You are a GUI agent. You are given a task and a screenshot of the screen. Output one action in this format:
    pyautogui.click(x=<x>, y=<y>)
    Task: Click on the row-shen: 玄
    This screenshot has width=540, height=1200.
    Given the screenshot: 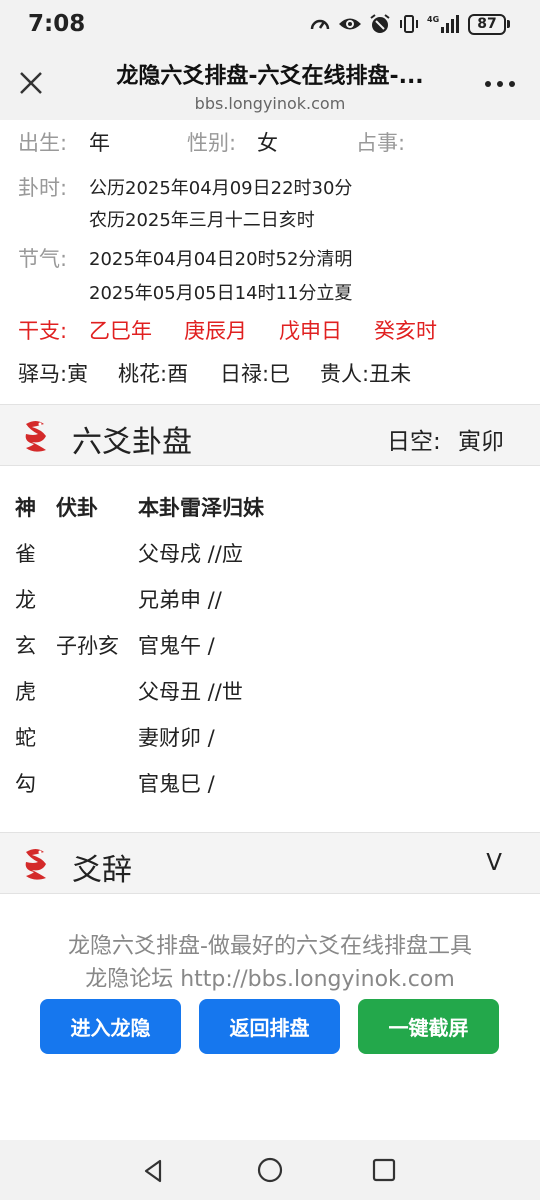 What is the action you would take?
    pyautogui.click(x=25, y=646)
    